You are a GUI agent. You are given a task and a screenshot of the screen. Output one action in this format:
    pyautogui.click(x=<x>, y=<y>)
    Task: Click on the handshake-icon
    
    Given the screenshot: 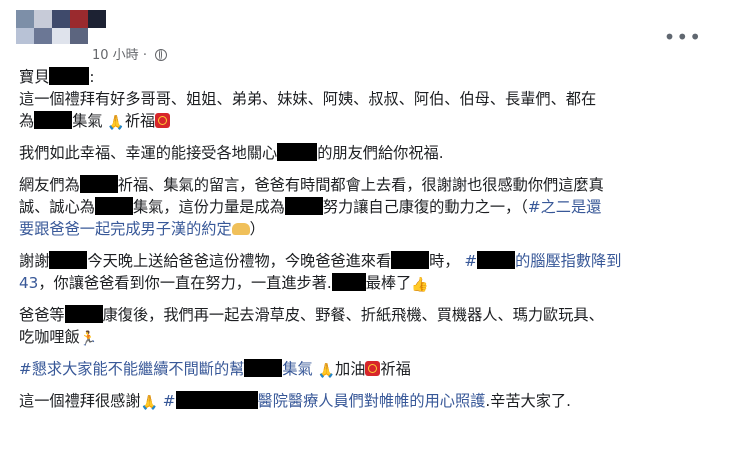 What is the action you would take?
    pyautogui.click(x=240, y=229)
    